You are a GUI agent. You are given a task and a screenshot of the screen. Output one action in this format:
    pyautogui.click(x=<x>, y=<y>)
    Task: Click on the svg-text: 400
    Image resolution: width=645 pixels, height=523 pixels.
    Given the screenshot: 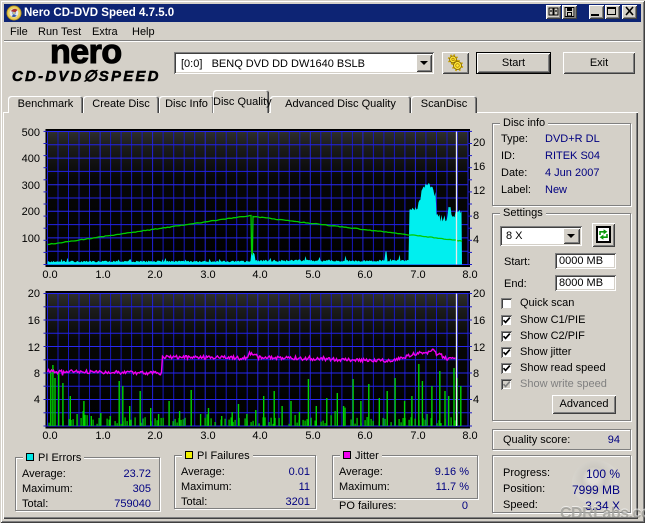 What is the action you would take?
    pyautogui.click(x=31, y=159)
    